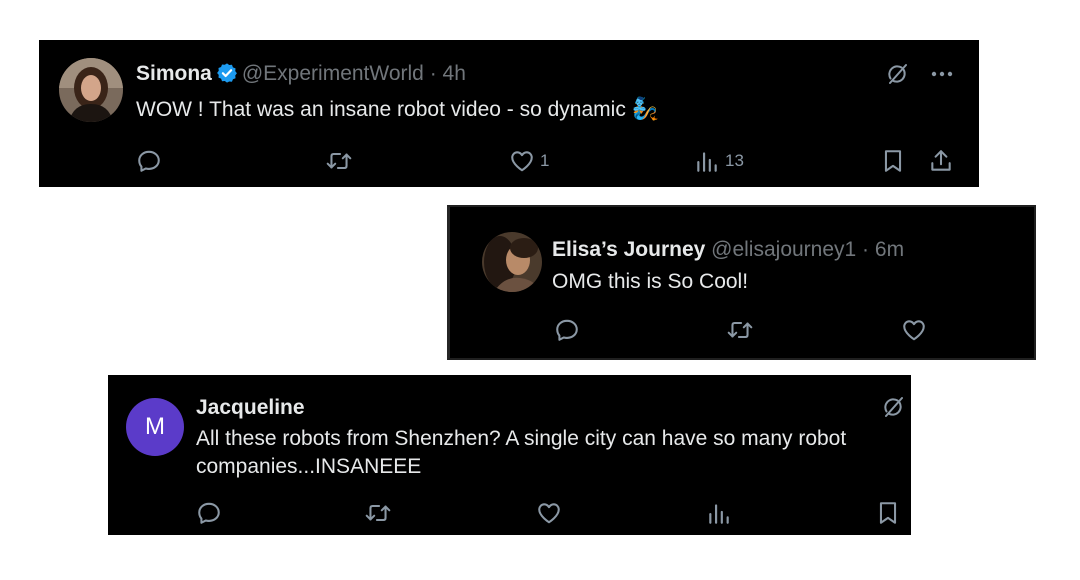 This screenshot has height=580, width=1080. I want to click on author-name: Elisa’s Journey, so click(628, 249).